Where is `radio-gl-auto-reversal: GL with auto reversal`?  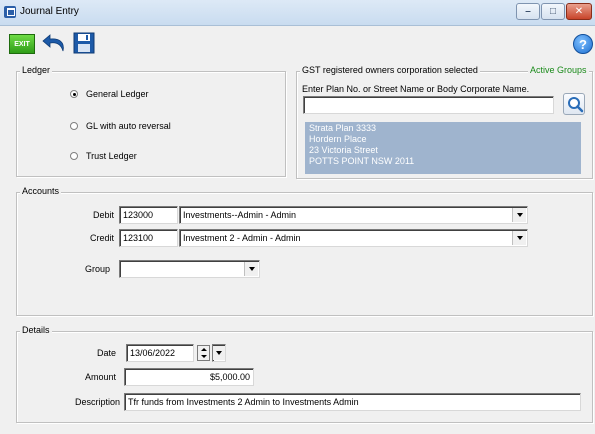 radio-gl-auto-reversal: GL with auto reversal is located at coordinates (120, 126).